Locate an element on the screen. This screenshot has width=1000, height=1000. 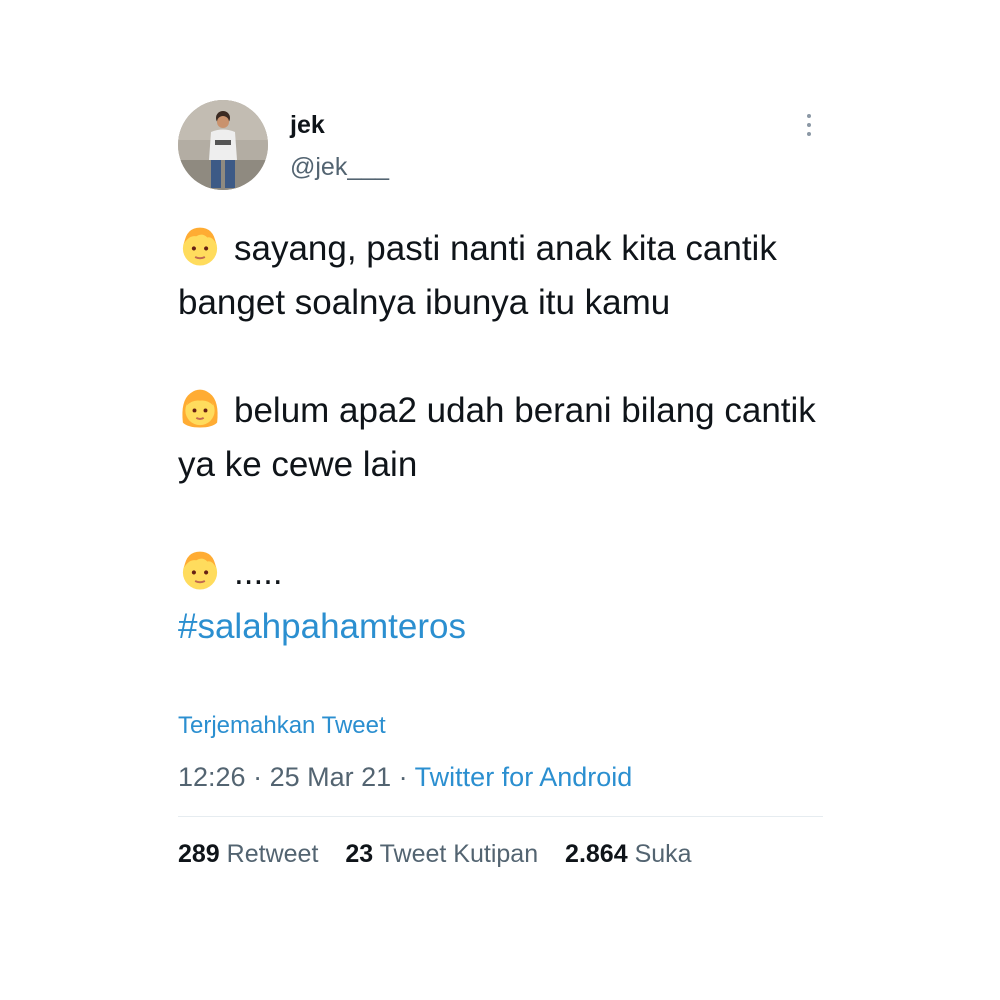
more-options-button is located at coordinates (809, 128).